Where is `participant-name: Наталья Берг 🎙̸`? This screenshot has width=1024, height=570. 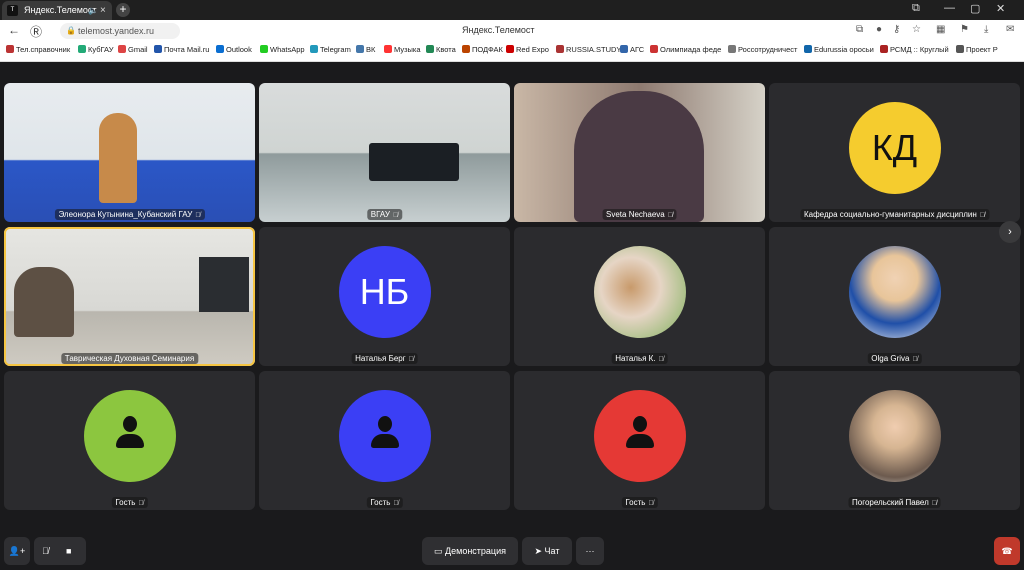
participant-name: Наталья Берг 🎙̸ is located at coordinates (384, 358).